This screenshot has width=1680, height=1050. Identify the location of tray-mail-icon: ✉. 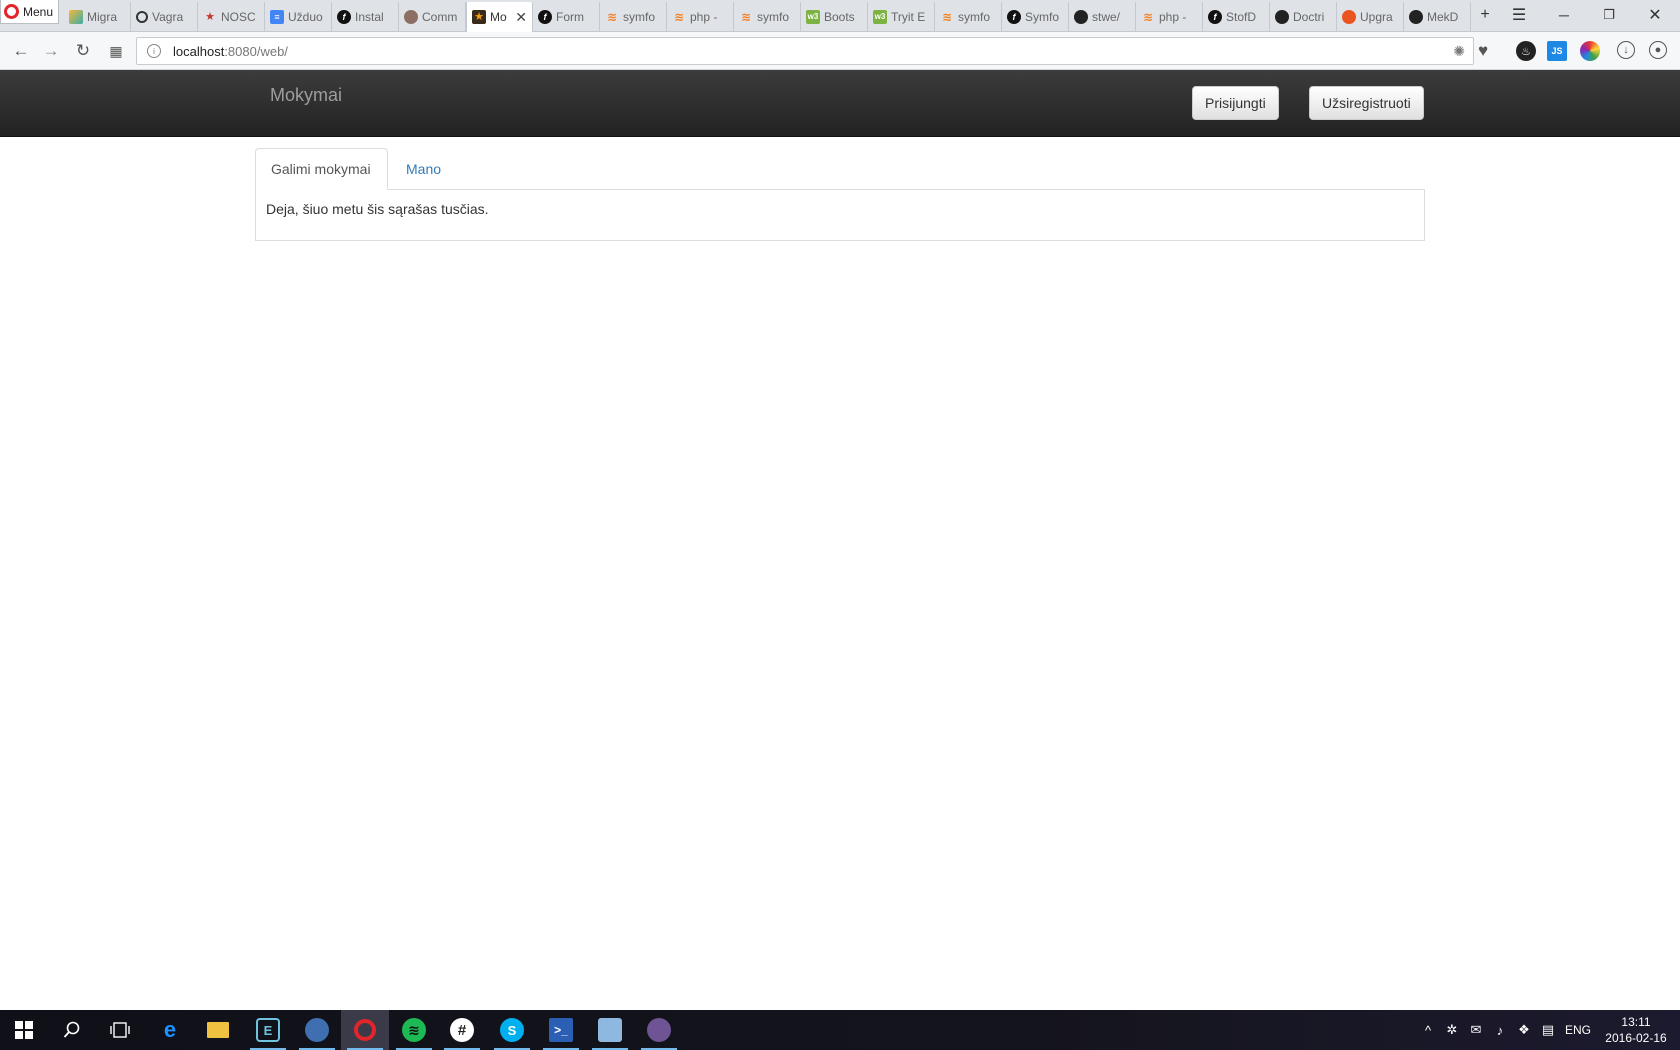
(1476, 1030).